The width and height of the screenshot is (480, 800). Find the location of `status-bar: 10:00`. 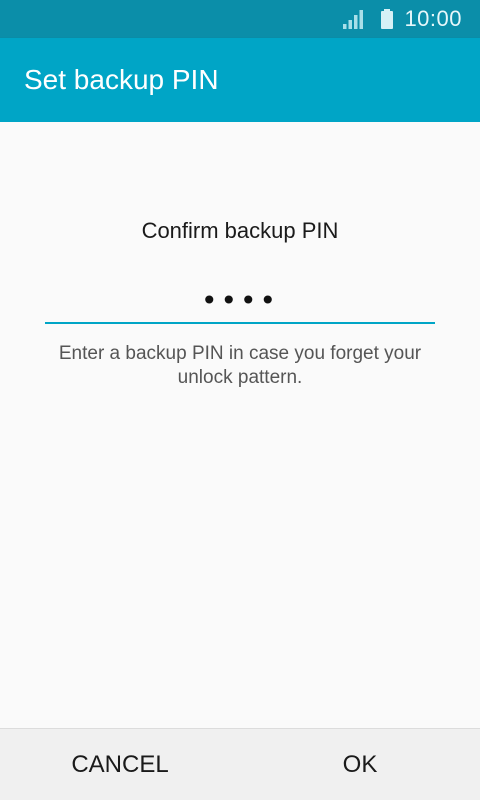

status-bar: 10:00 is located at coordinates (240, 19).